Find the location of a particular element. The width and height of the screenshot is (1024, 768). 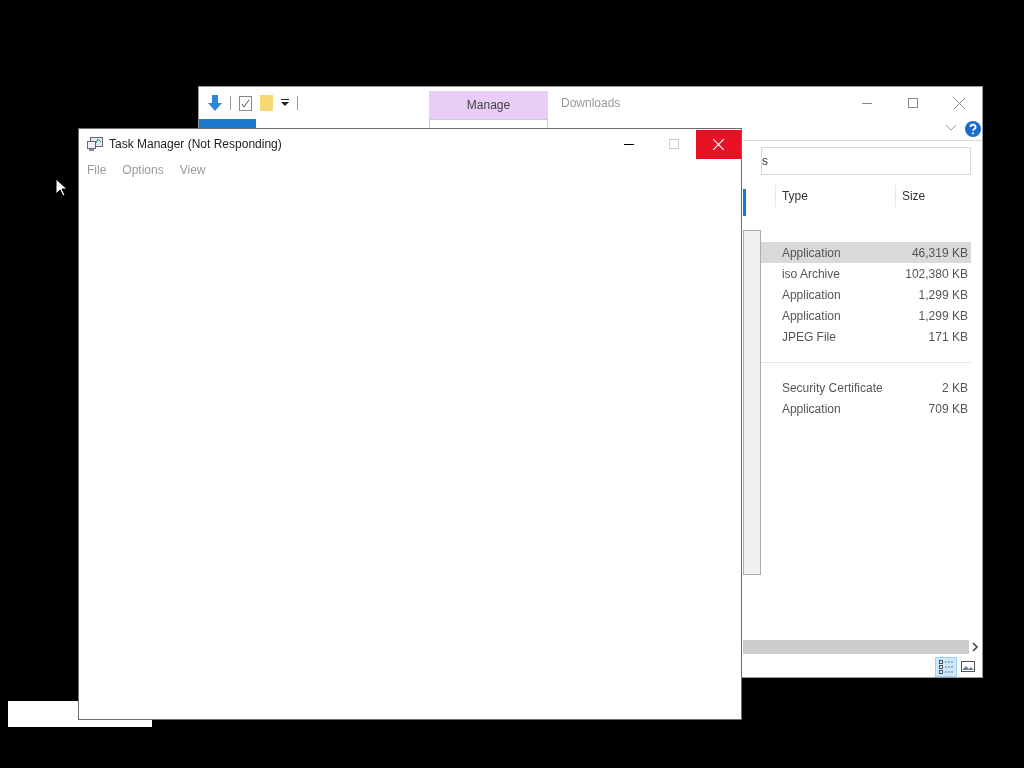

close-button is located at coordinates (718, 144).